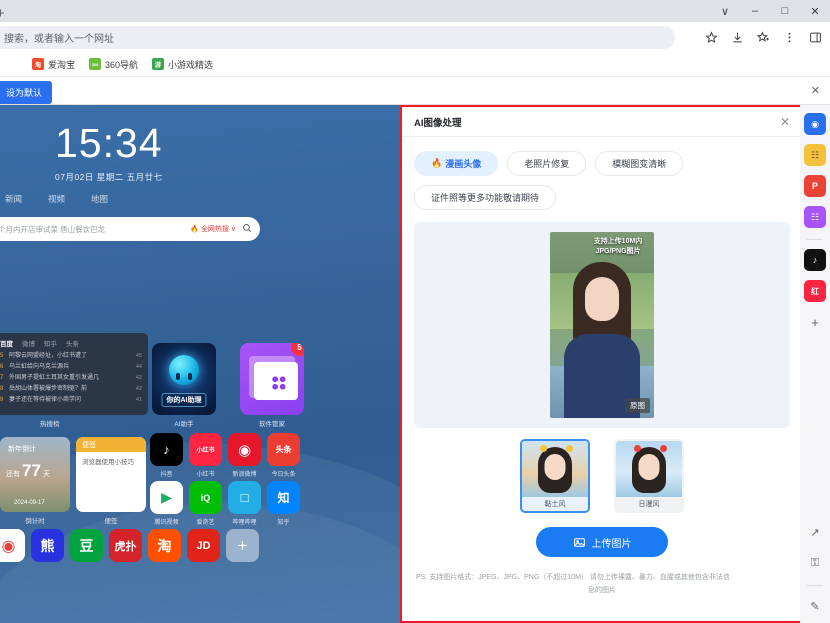 Image resolution: width=830 pixels, height=623 pixels. What do you see at coordinates (2, 378) in the screenshot?
I see `hot-rank: 7` at bounding box center [2, 378].